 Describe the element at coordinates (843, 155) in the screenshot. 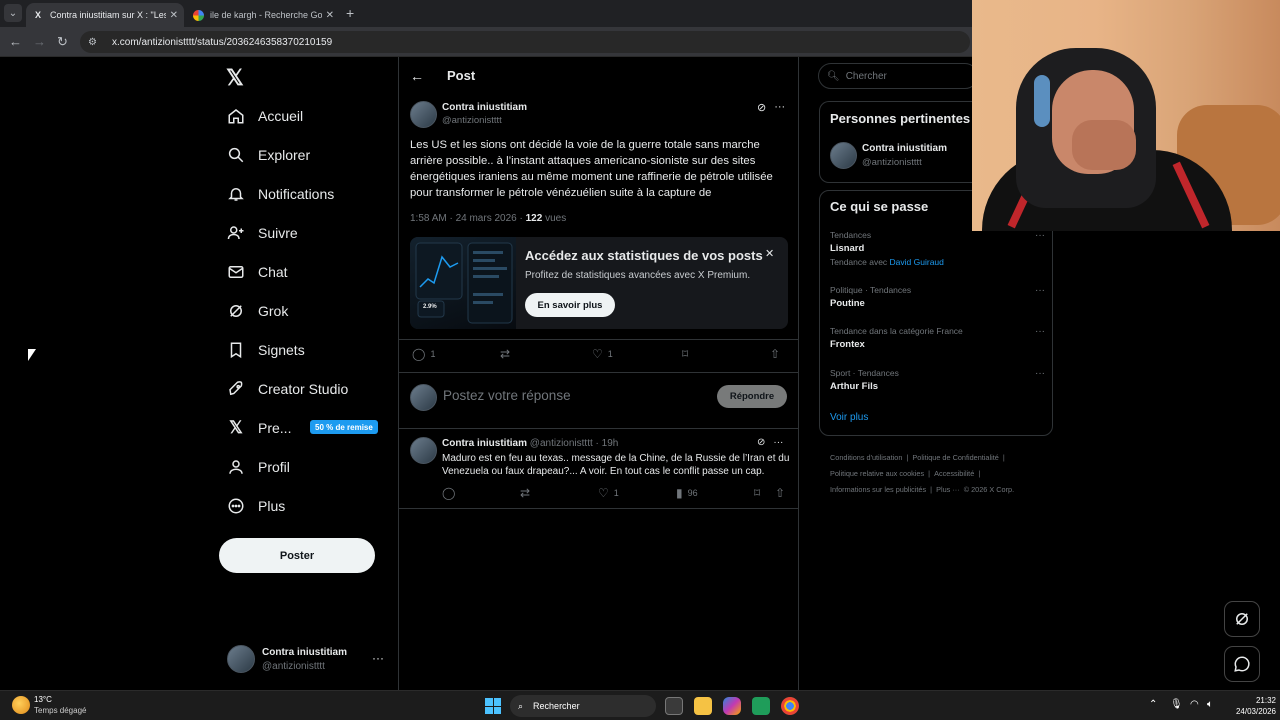

I see `person-avatar` at that location.